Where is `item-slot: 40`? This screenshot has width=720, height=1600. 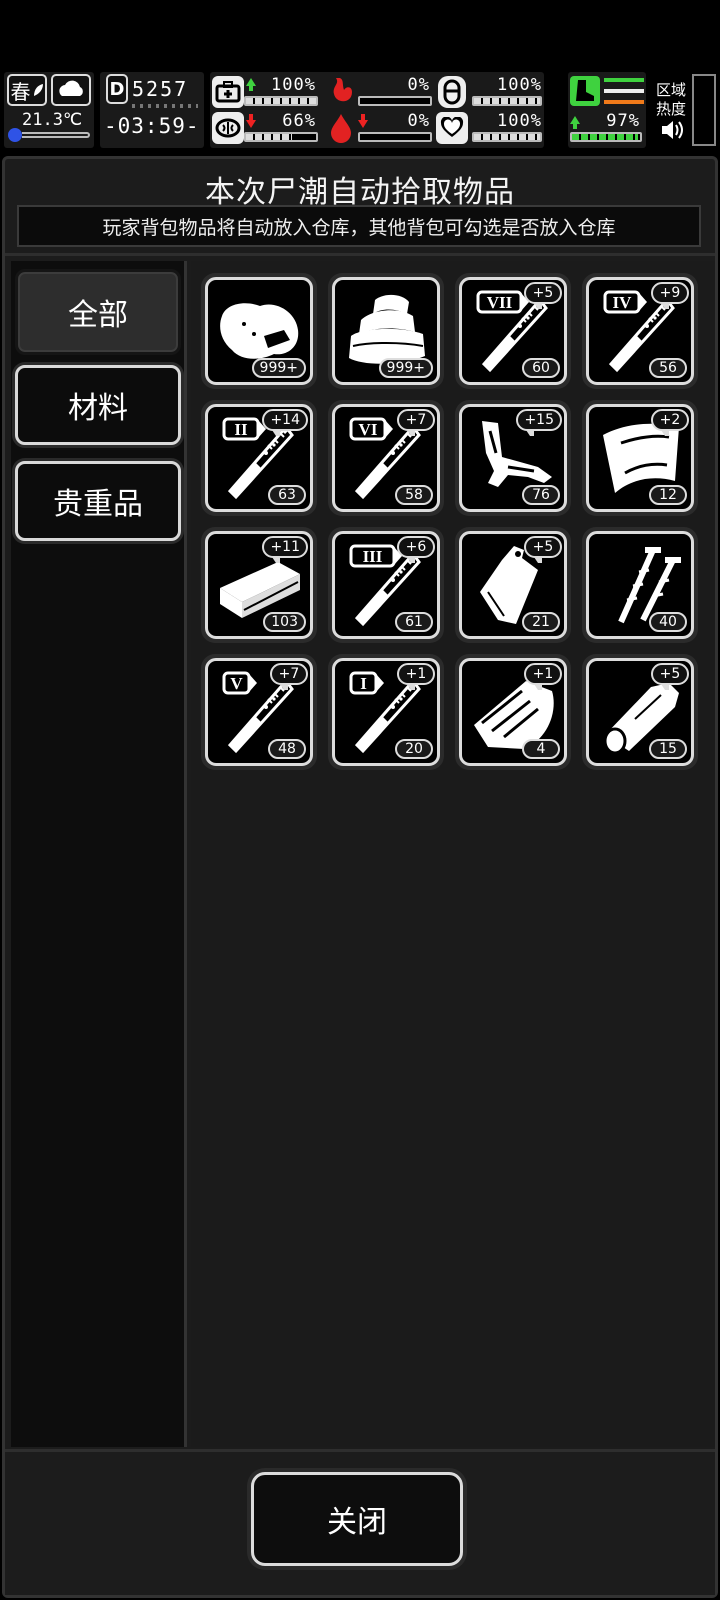 item-slot: 40 is located at coordinates (640, 585).